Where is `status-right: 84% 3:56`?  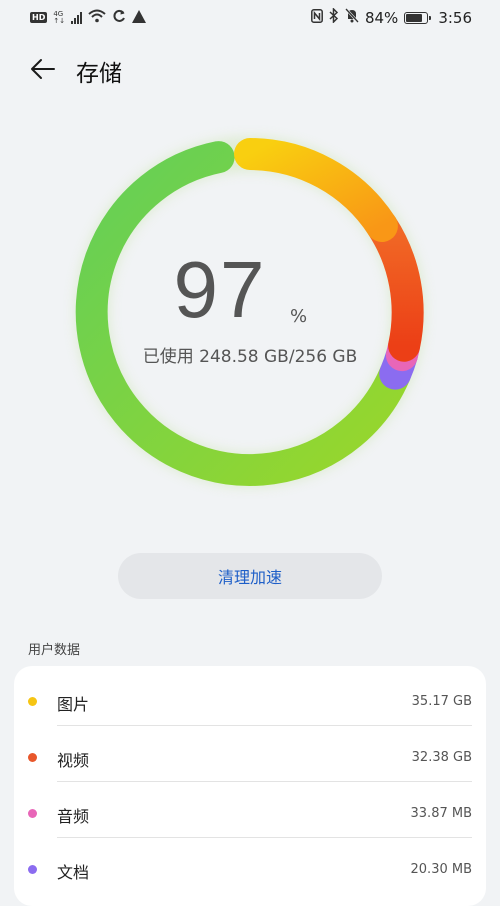
status-right: 84% 3:56 is located at coordinates (391, 17).